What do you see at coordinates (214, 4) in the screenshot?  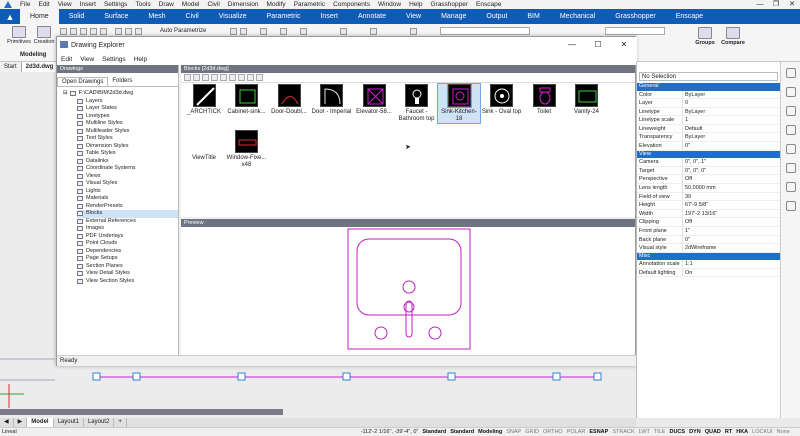 I see `menu-civil: Civil` at bounding box center [214, 4].